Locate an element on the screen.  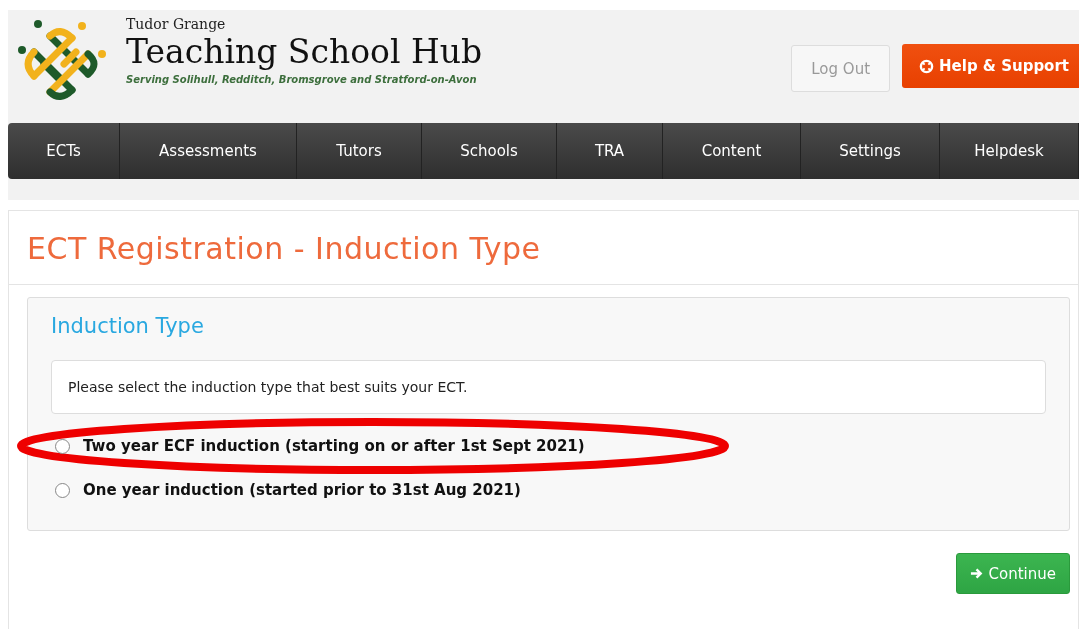
site-tagline: Serving Solihull, Redditch, Bromsgrove and Stratford-on-Avon is located at coordinates (302, 79).